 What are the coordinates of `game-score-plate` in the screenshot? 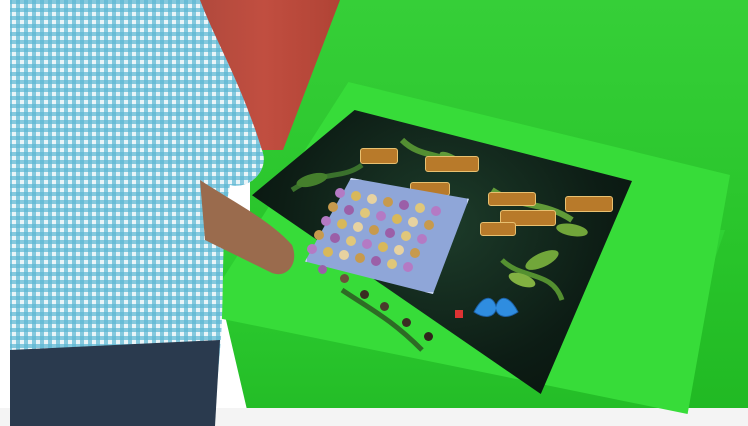 It's located at (379, 156).